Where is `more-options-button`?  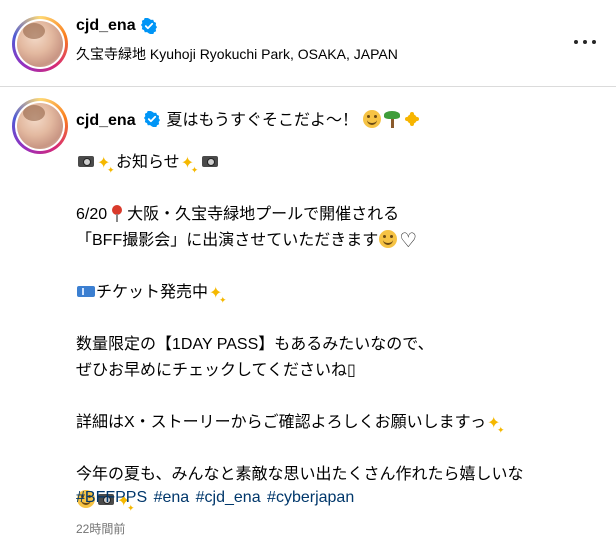 more-options-button is located at coordinates (585, 42).